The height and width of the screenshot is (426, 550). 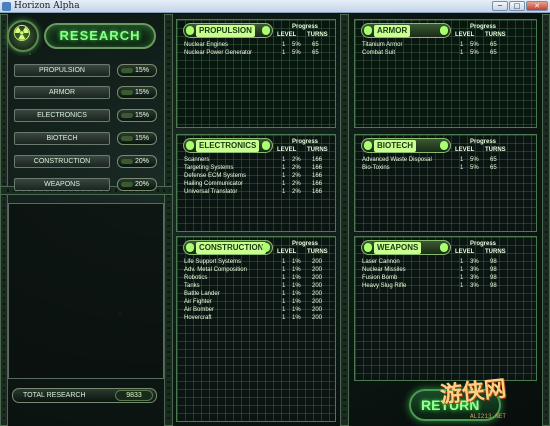 I want to click on tech-name: Tanks, so click(x=192, y=286).